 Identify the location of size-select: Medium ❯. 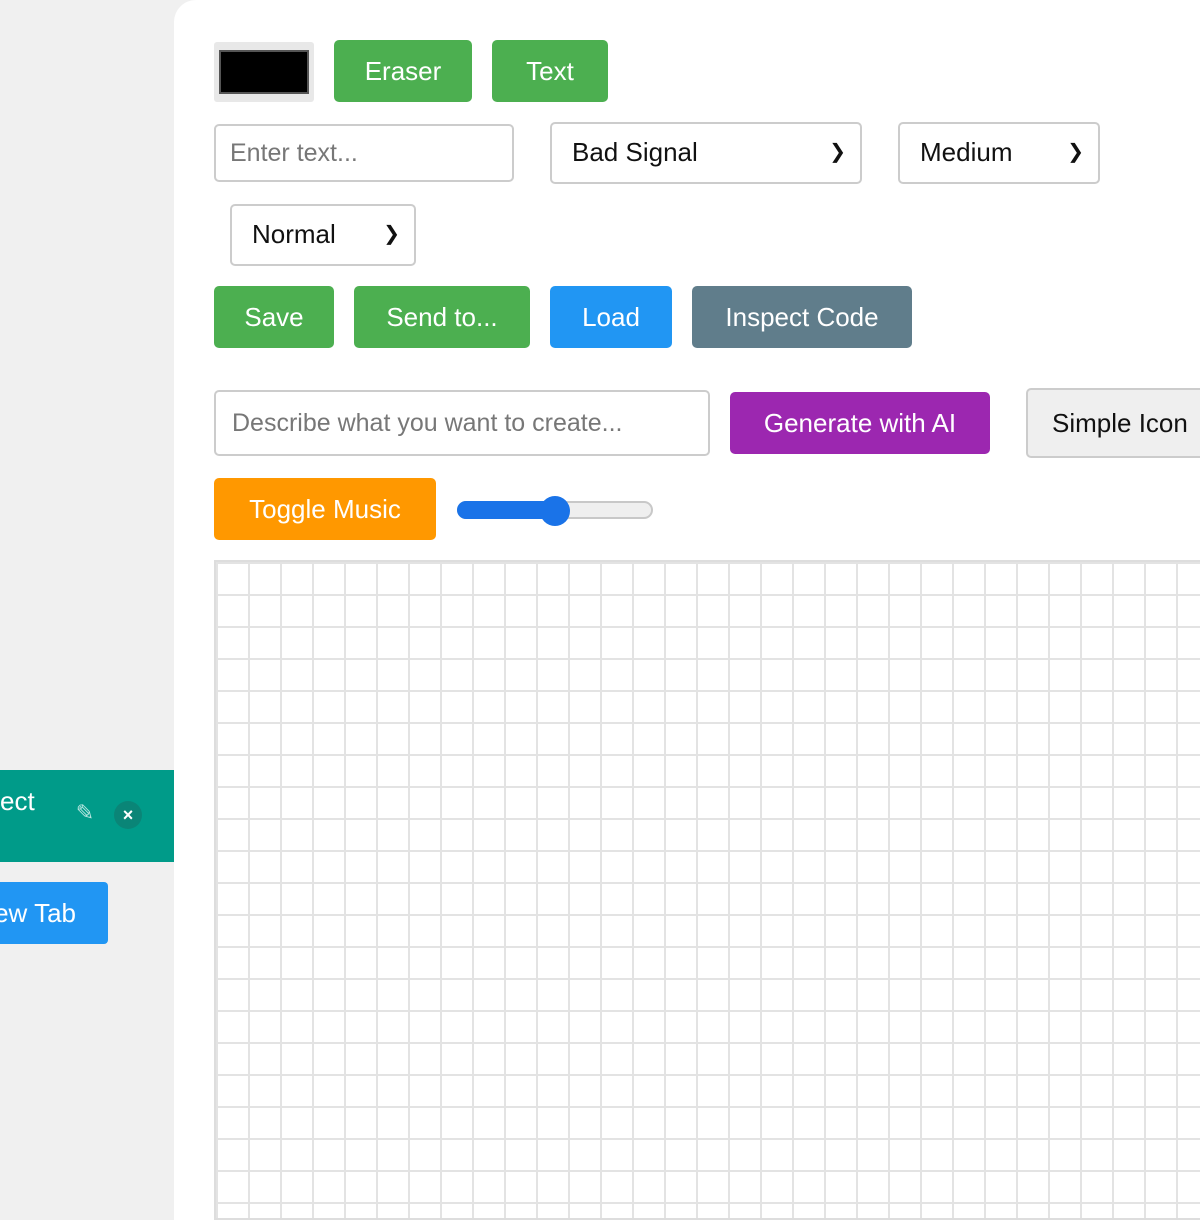
(999, 153).